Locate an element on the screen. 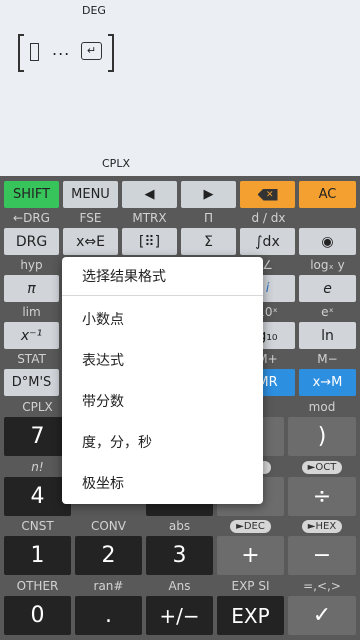  random-sub-label: ran# is located at coordinates (108, 586).